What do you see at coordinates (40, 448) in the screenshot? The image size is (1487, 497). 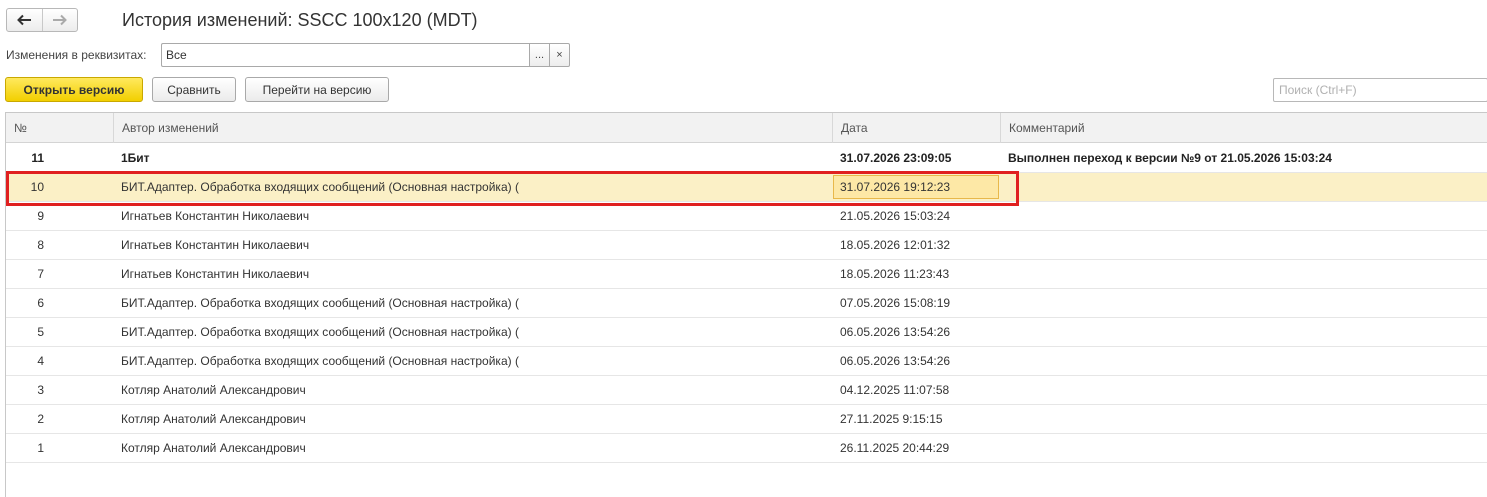 I see `cell-number: 1` at bounding box center [40, 448].